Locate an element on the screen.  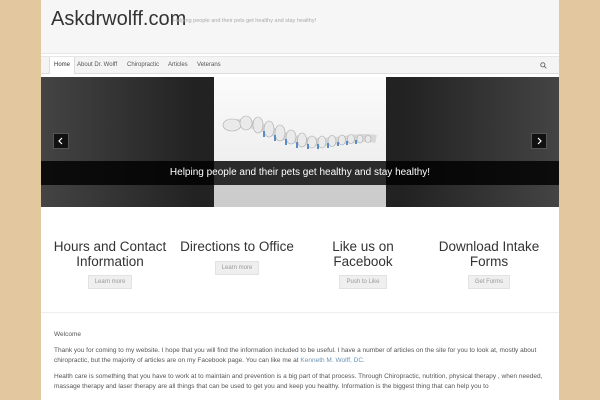
facebook-profile-link: Kenneth M. Wolff, DC. is located at coordinates (332, 360).